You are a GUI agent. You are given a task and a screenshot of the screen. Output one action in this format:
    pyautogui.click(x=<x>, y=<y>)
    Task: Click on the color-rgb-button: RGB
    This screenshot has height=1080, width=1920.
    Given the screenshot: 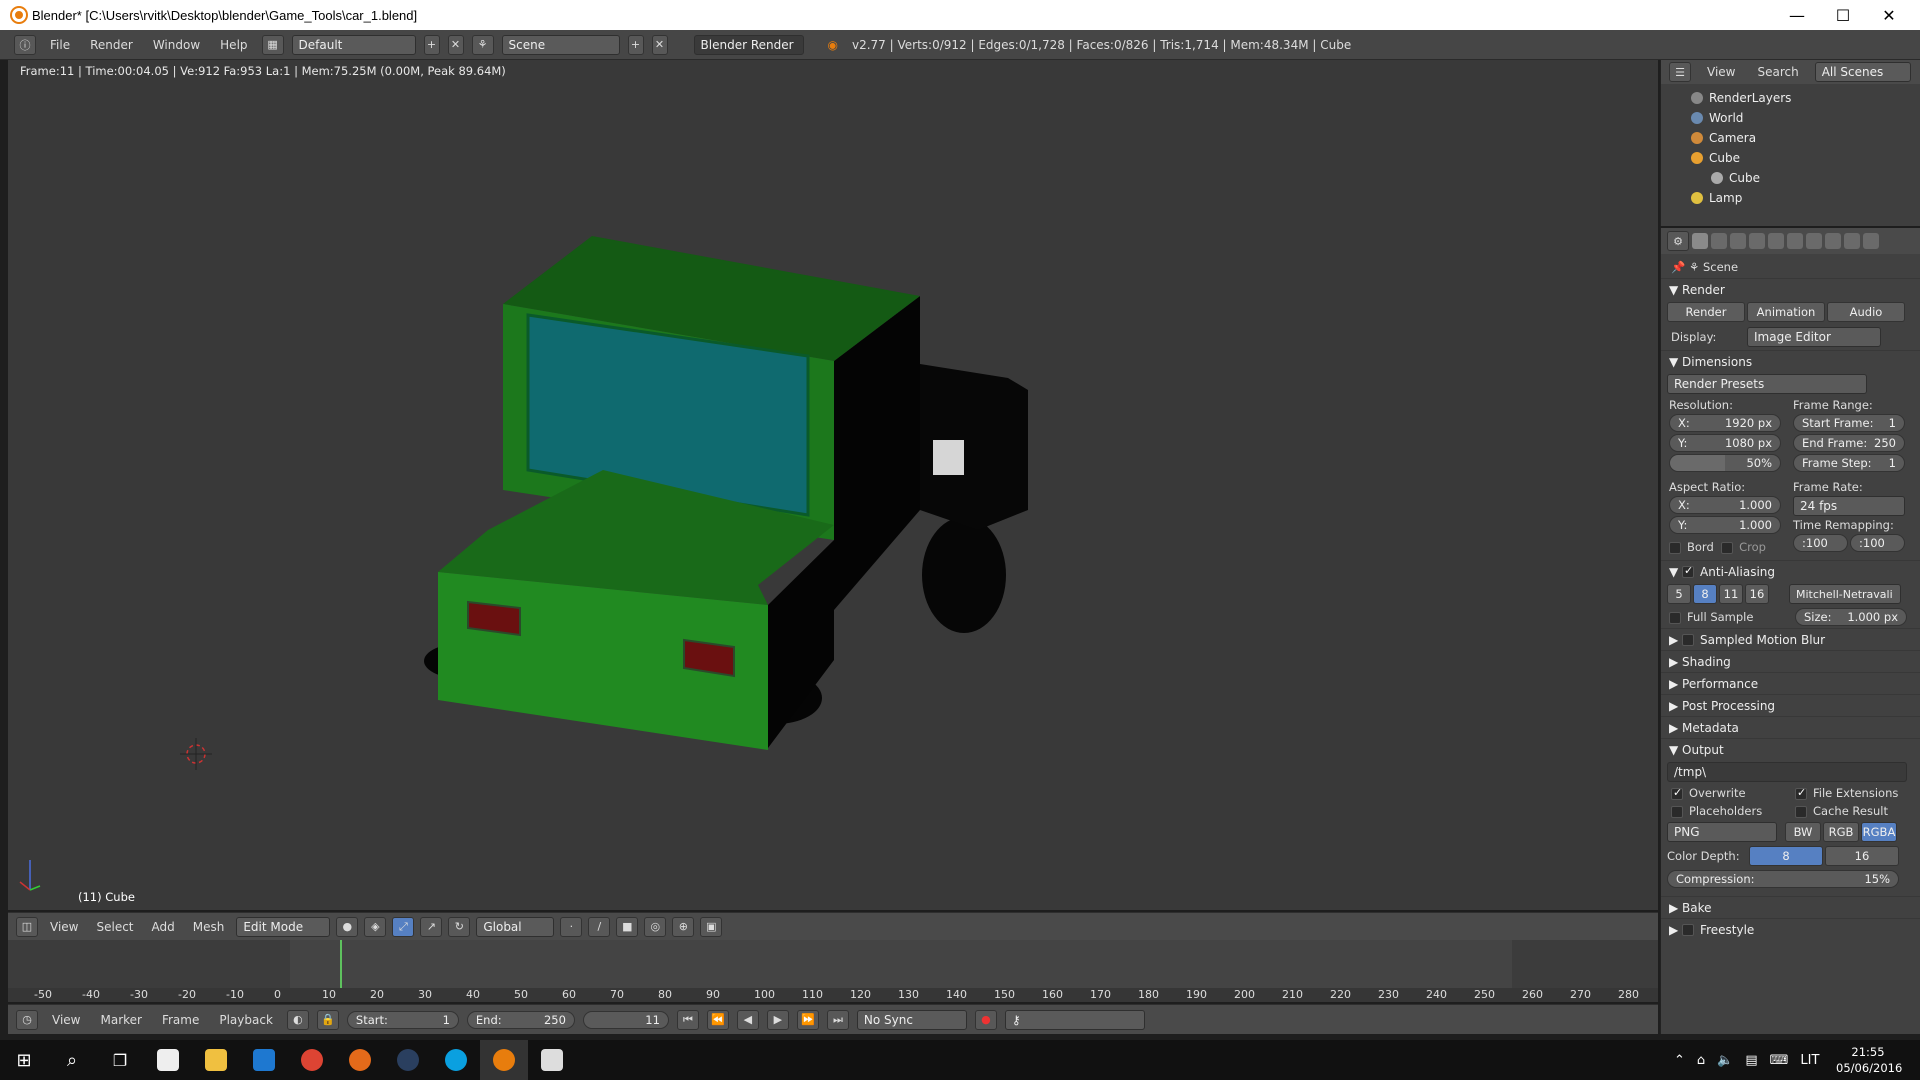 What is the action you would take?
    pyautogui.click(x=1841, y=832)
    